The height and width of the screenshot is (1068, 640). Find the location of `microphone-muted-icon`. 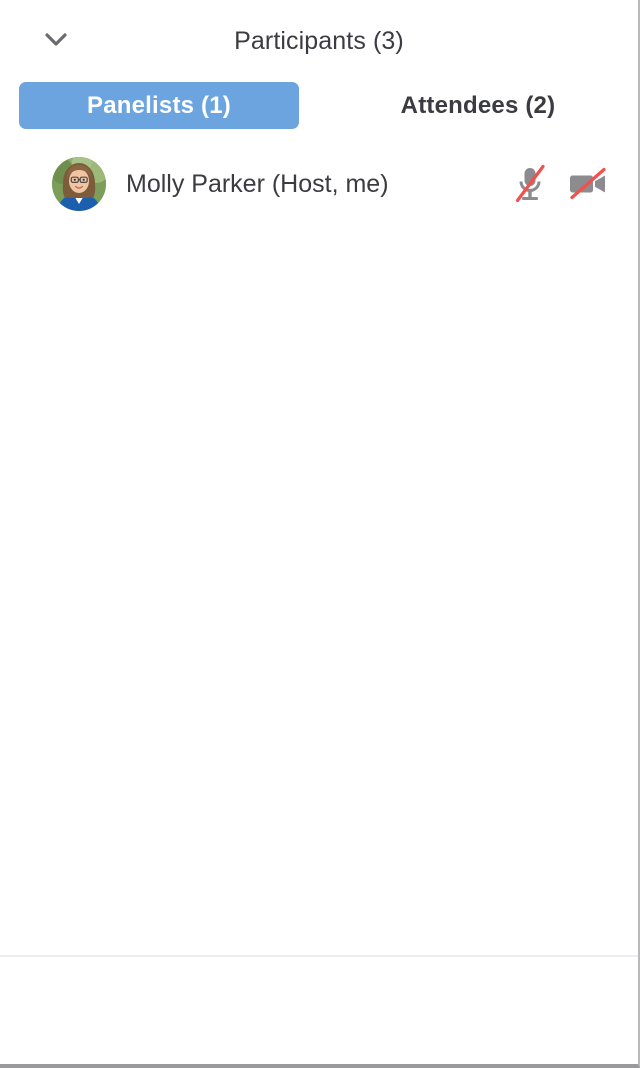

microphone-muted-icon is located at coordinates (530, 184).